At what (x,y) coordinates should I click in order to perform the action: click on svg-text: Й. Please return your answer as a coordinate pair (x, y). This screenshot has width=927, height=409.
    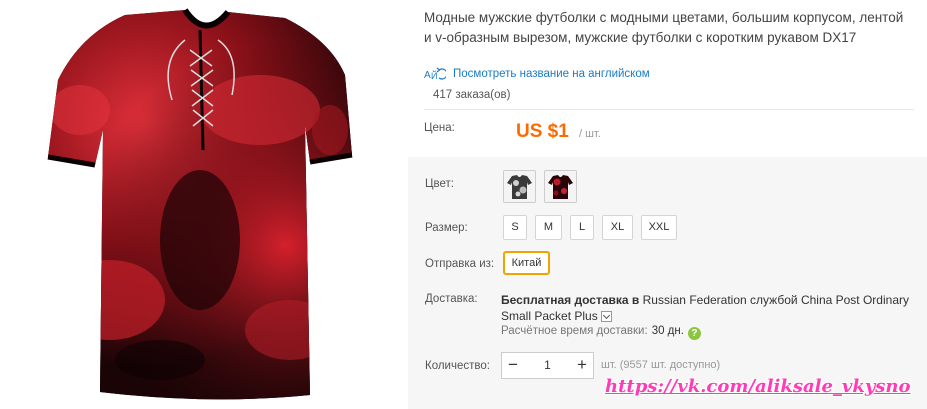
    Looking at the image, I should click on (434, 75).